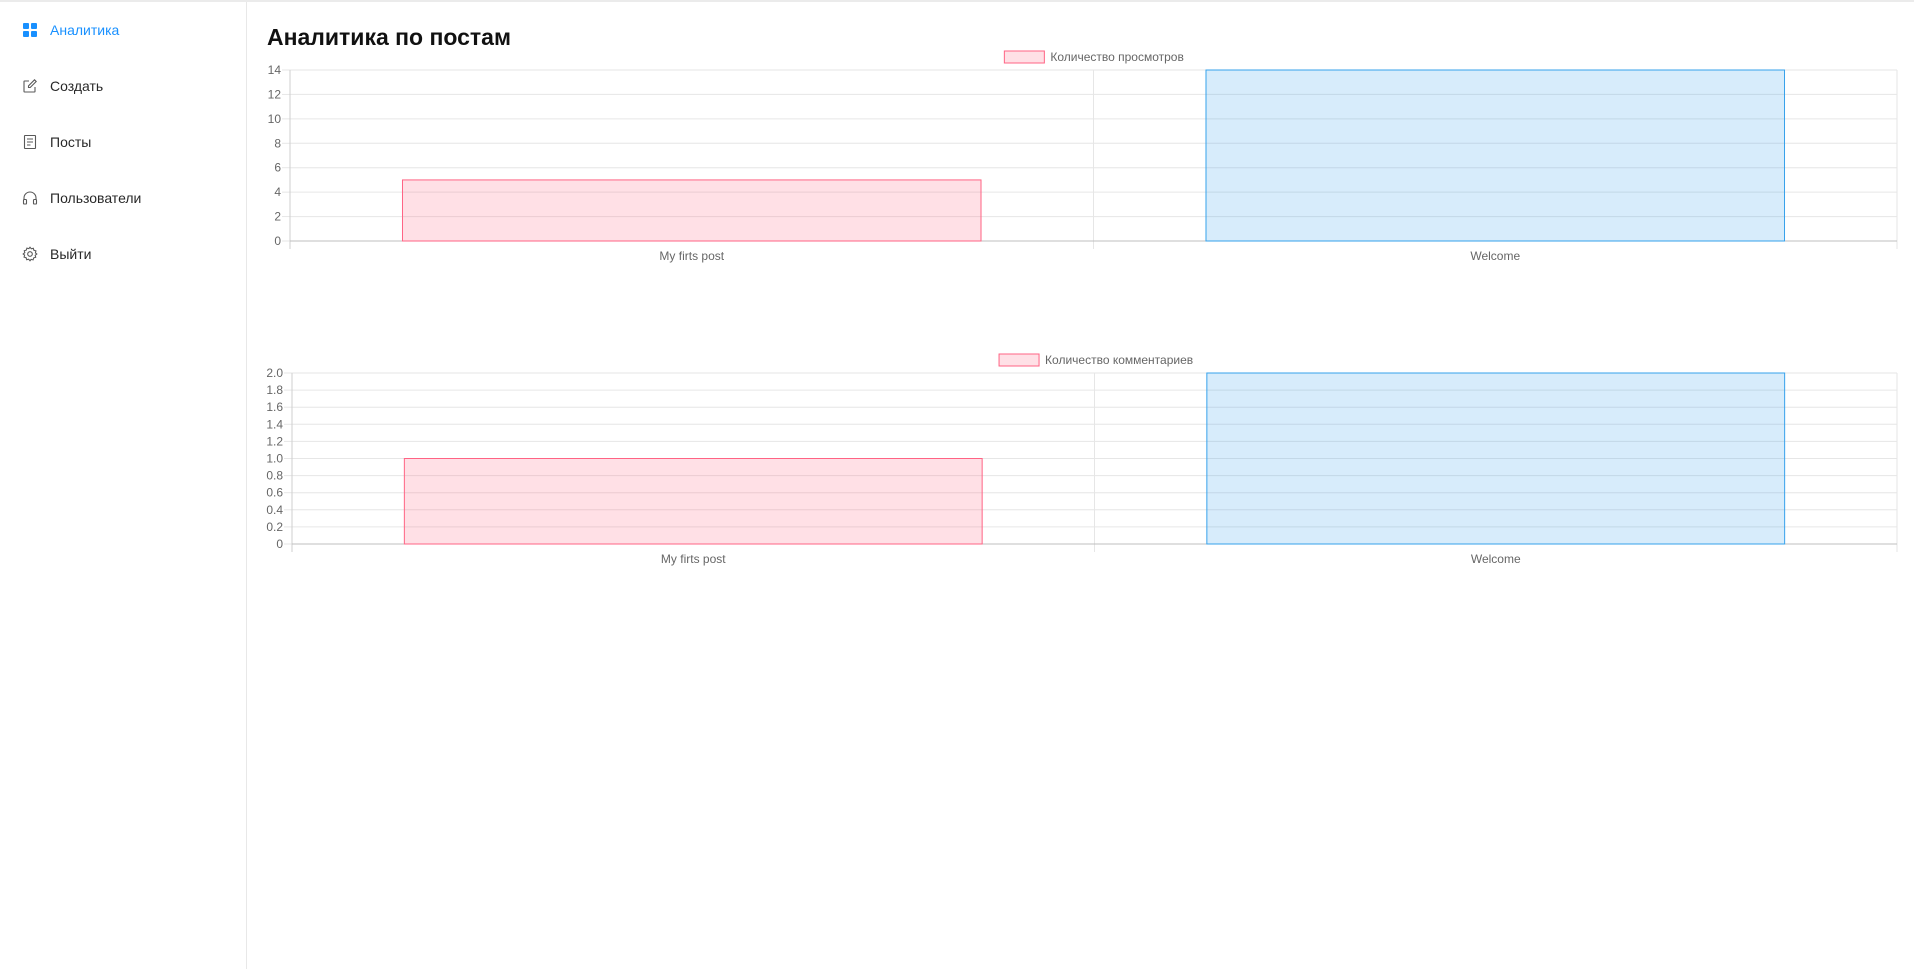 This screenshot has height=969, width=1914. What do you see at coordinates (274, 527) in the screenshot?
I see `y-tick-label: 0.2` at bounding box center [274, 527].